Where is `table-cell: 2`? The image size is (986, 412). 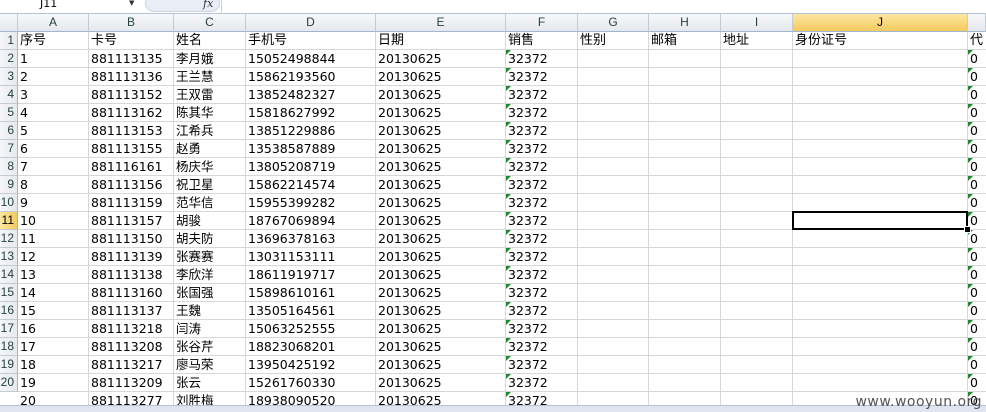
table-cell: 2 is located at coordinates (53, 77).